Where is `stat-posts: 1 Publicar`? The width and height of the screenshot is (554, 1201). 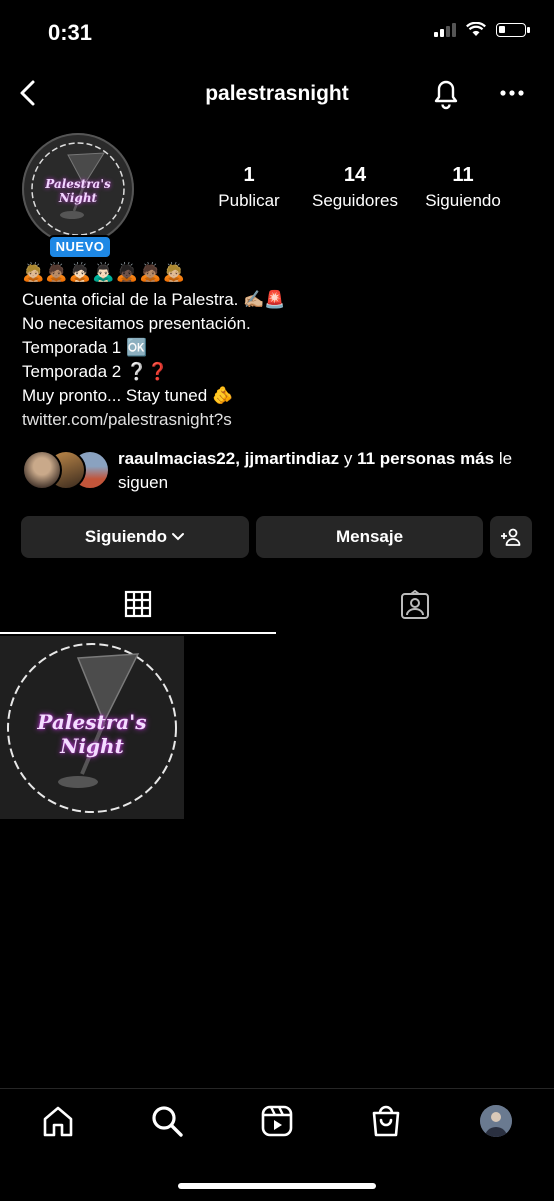 stat-posts: 1 Publicar is located at coordinates (249, 187).